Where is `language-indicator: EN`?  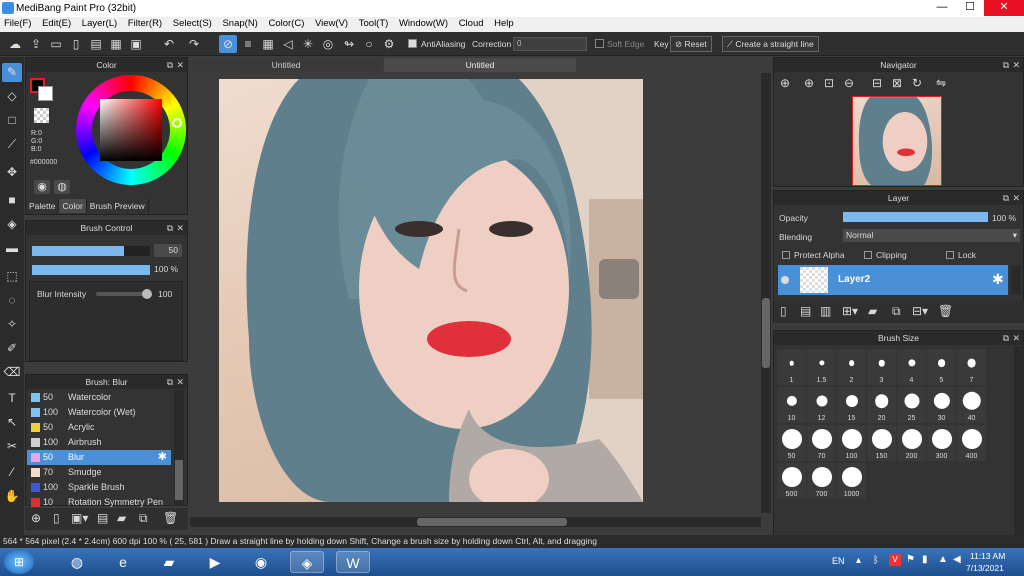 language-indicator: EN is located at coordinates (838, 561).